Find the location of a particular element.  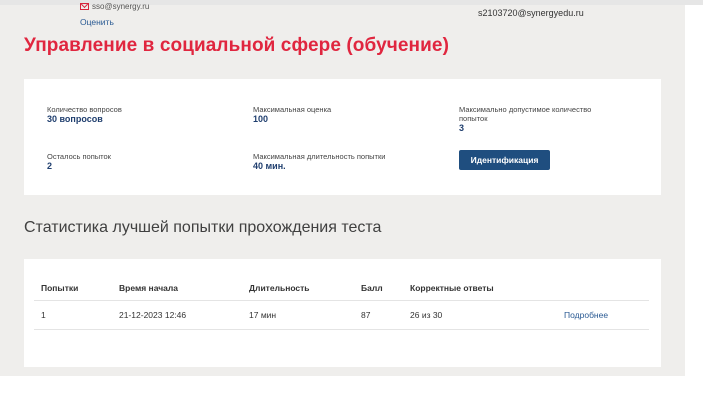

row-score: 87 is located at coordinates (366, 315).